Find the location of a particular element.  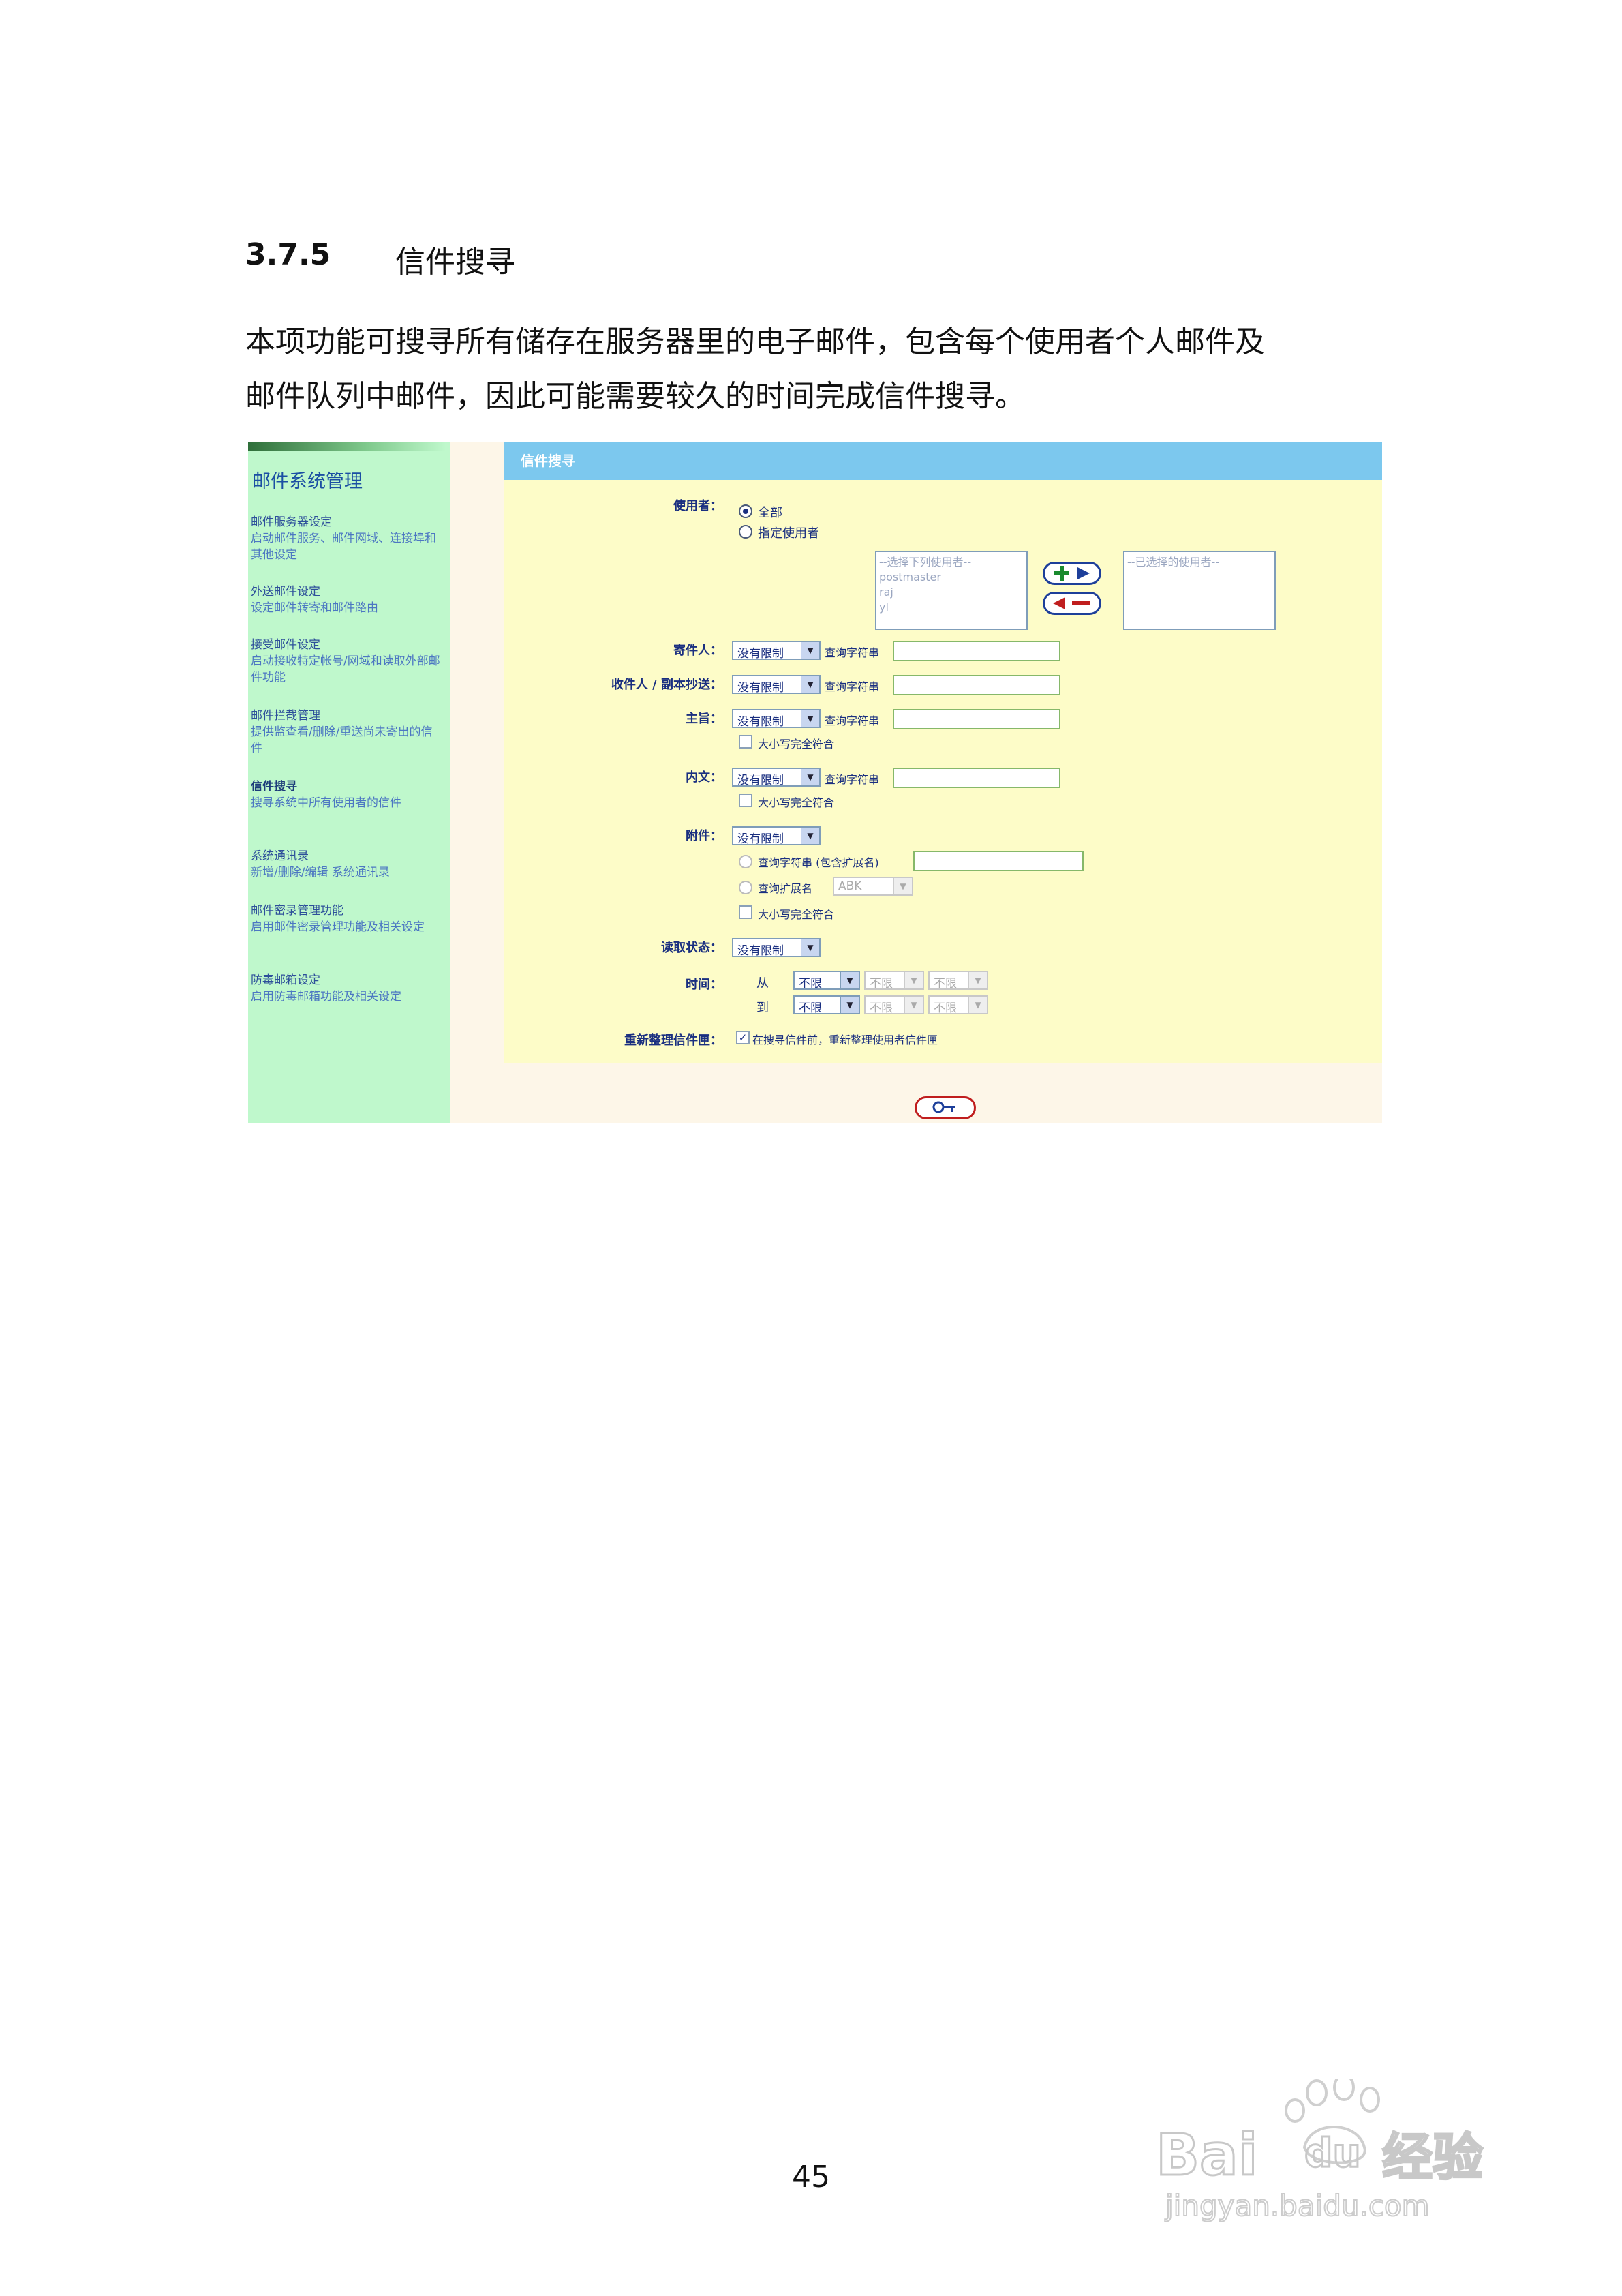

user-all-radio is located at coordinates (745, 511).